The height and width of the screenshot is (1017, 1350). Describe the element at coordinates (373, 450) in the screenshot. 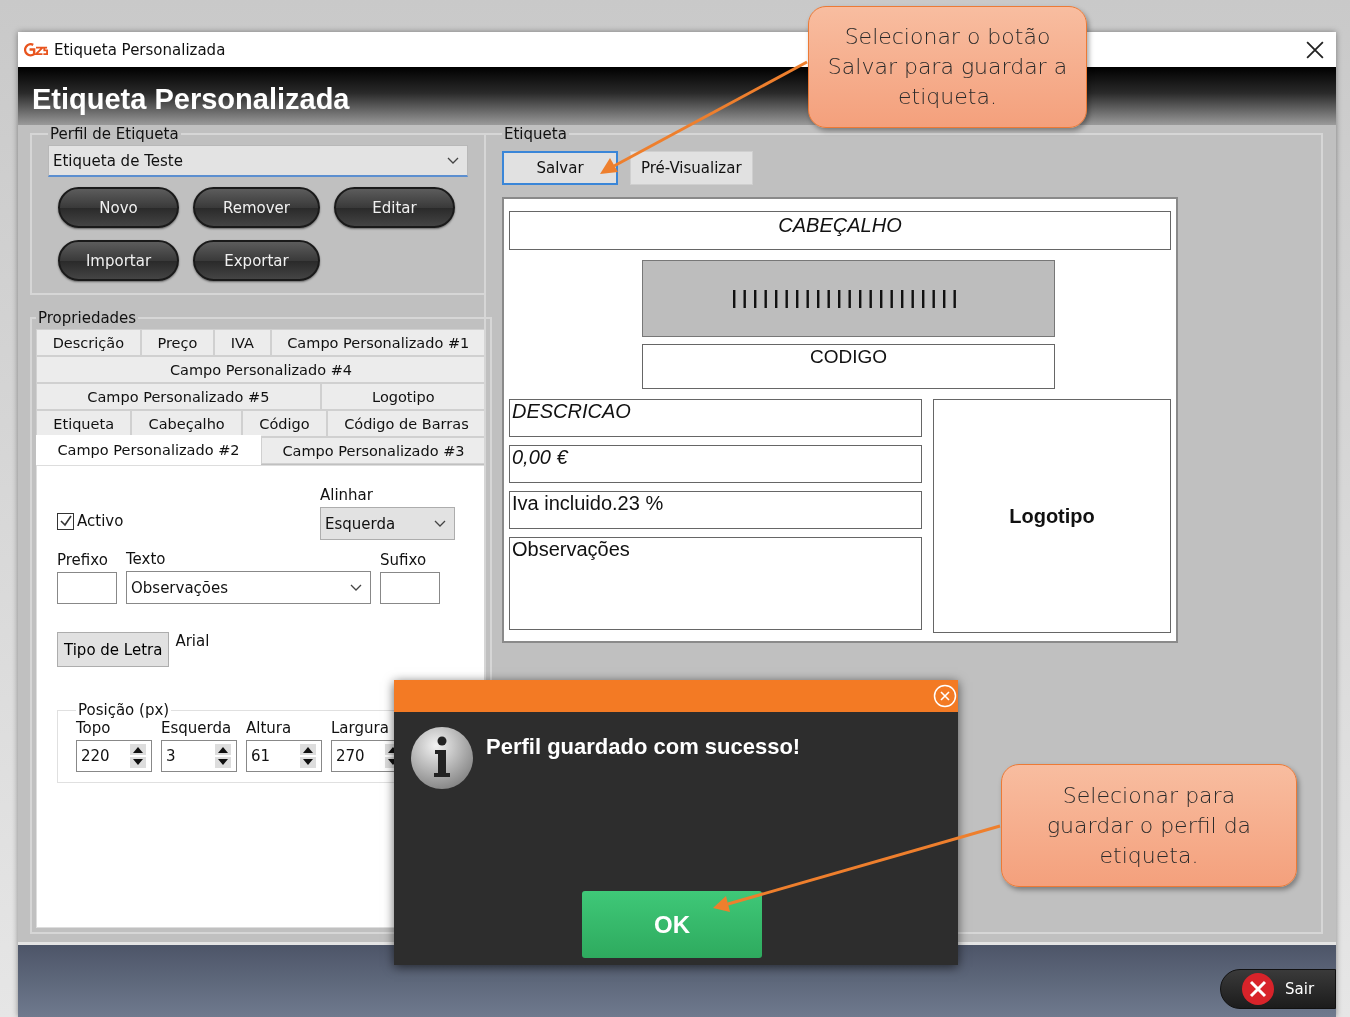

I see `tab: Campo Personalizado #3` at that location.